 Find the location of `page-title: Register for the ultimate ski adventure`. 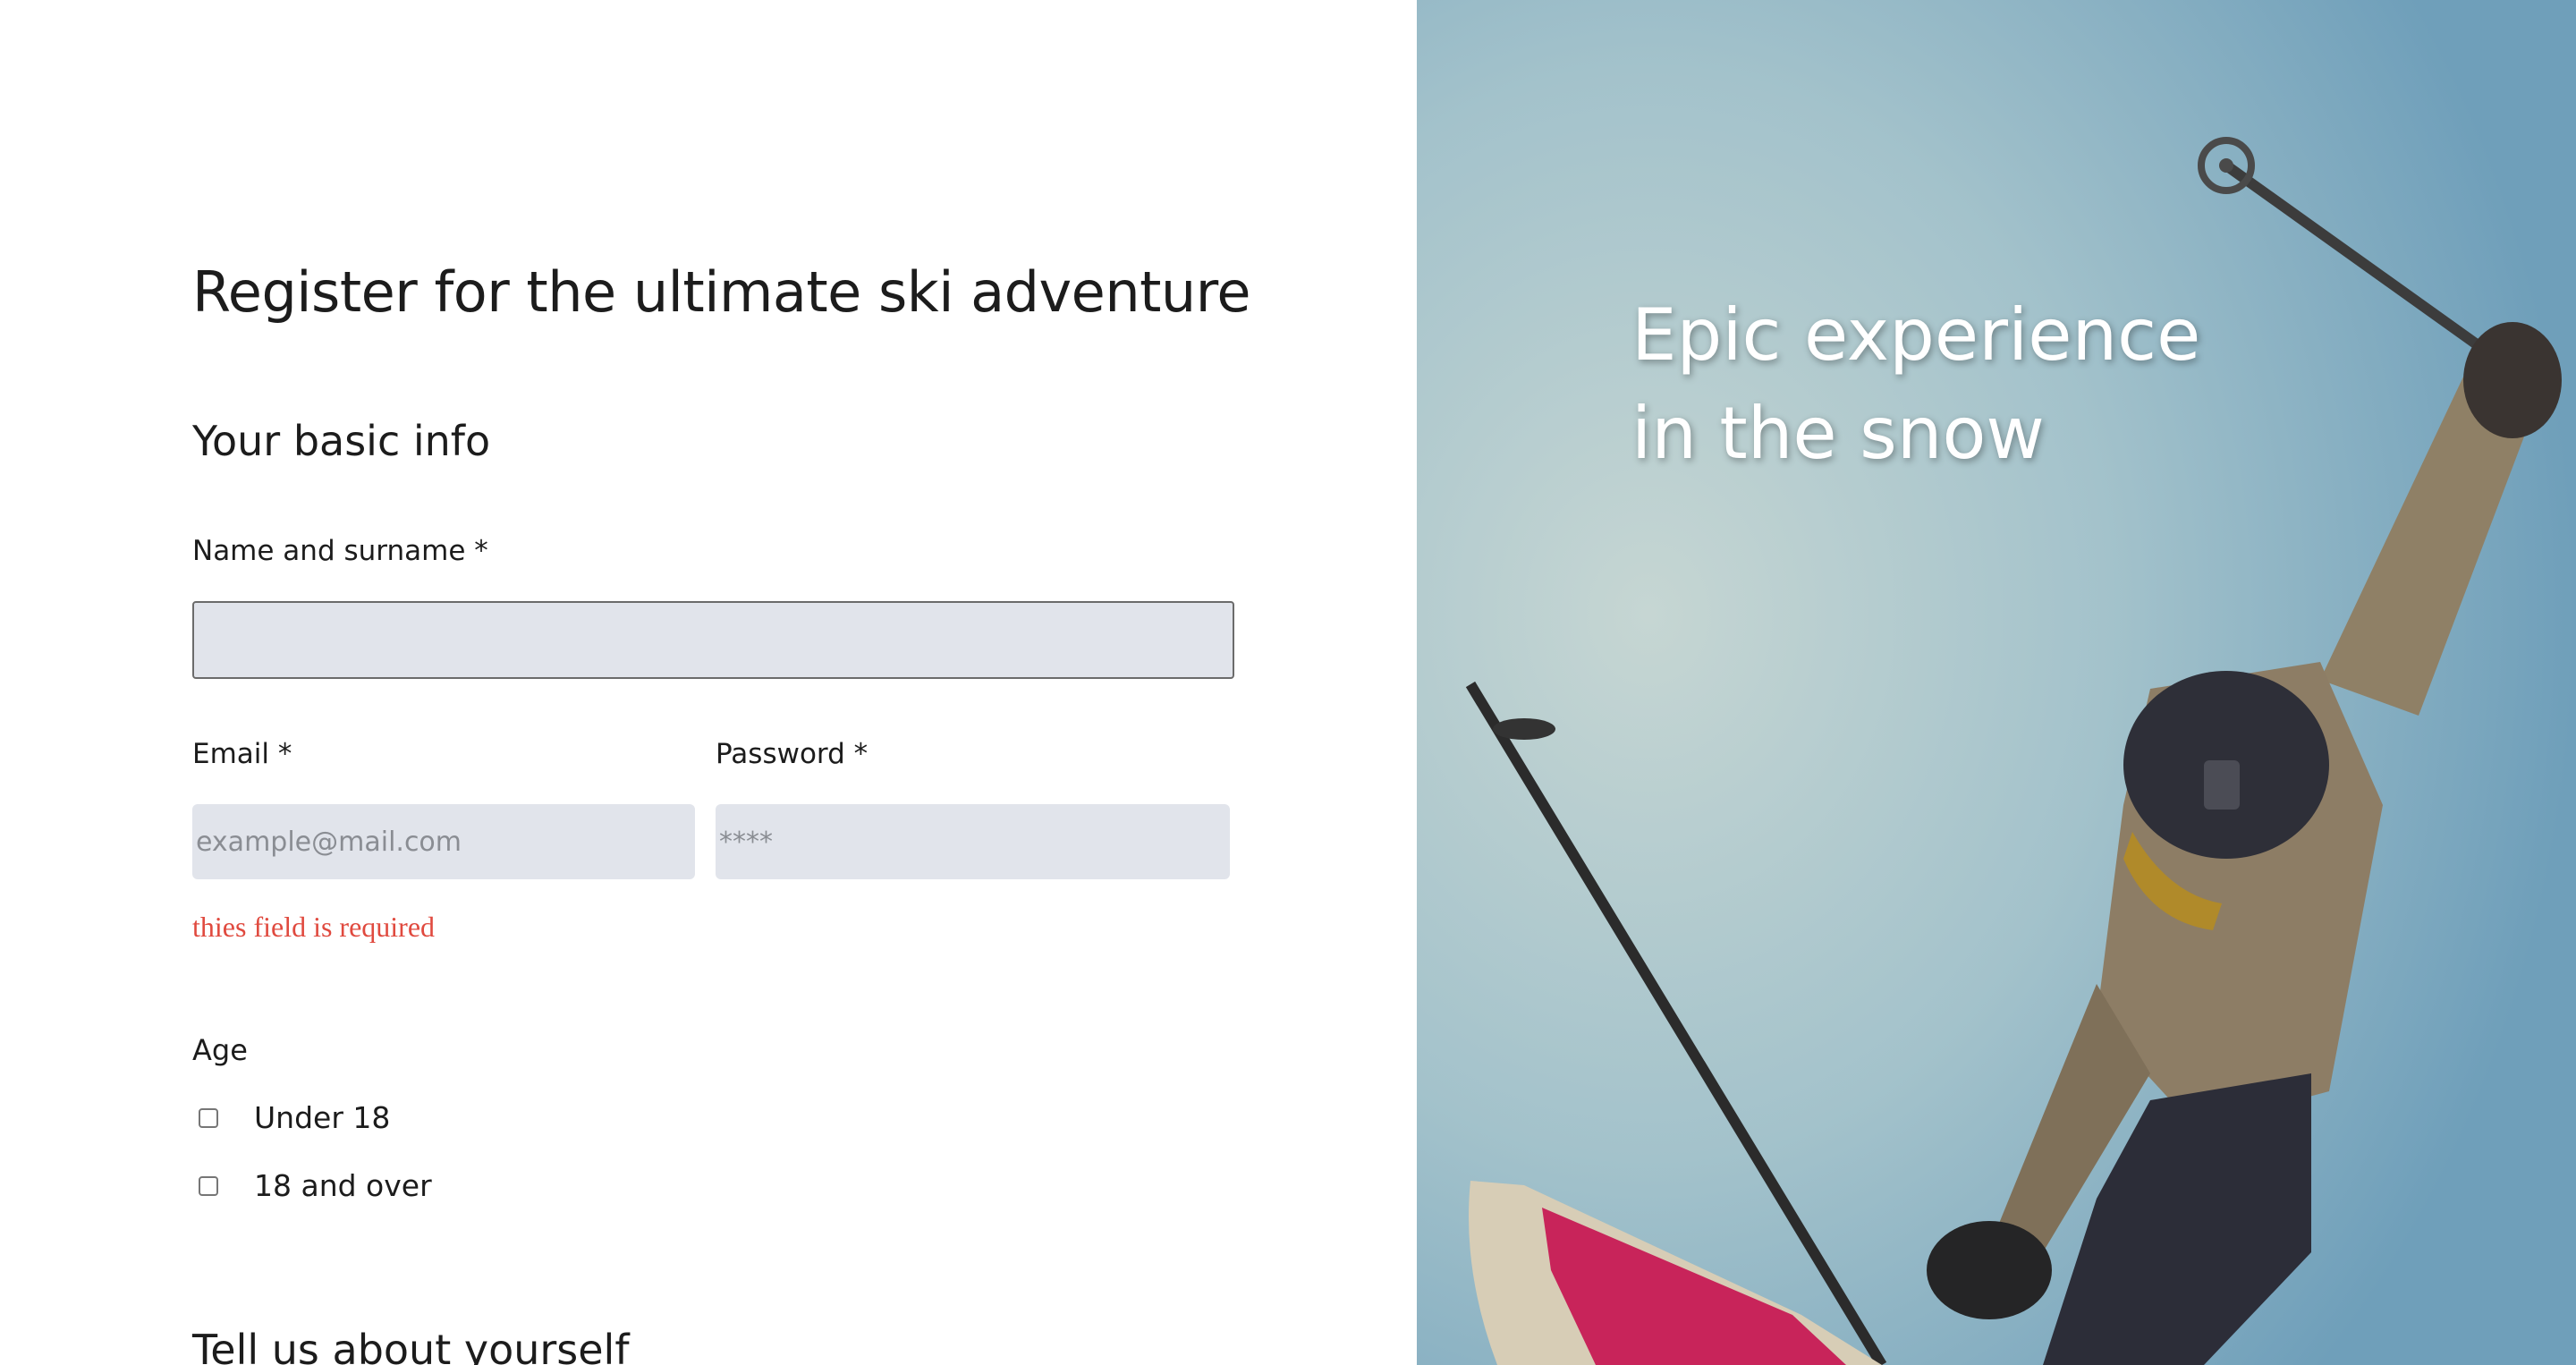

page-title: Register for the ultimate ski adventure is located at coordinates (721, 292).